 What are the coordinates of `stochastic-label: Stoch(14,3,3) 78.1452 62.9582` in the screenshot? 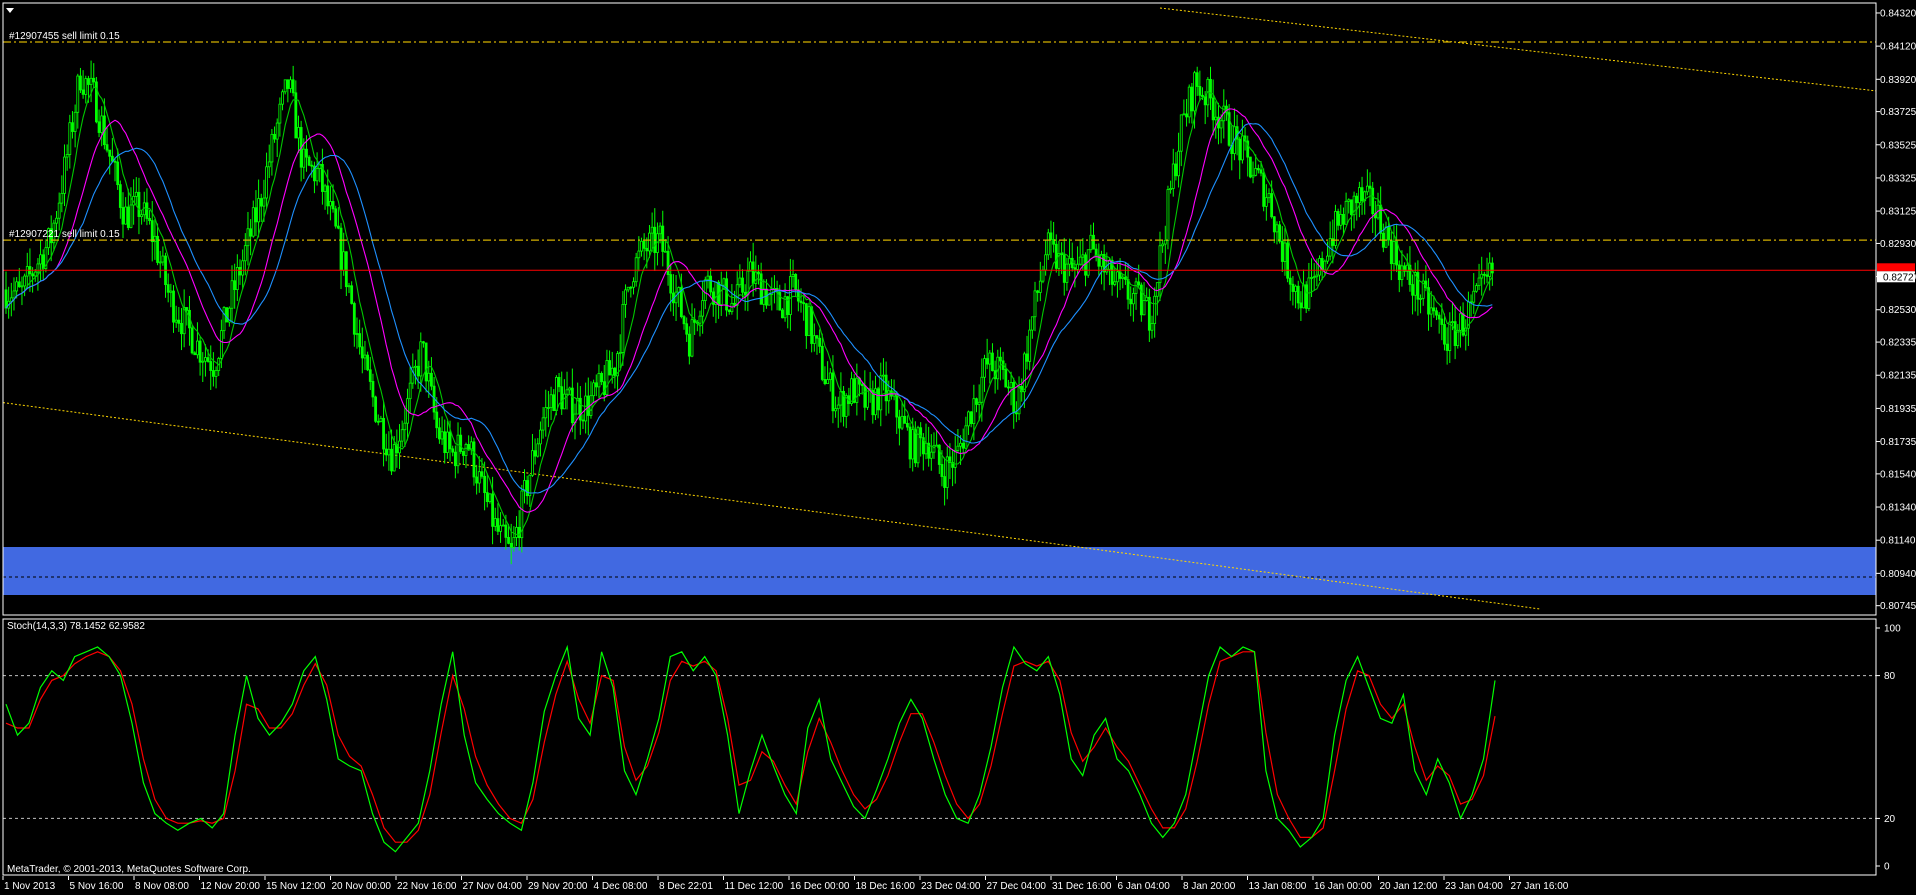 It's located at (76, 626).